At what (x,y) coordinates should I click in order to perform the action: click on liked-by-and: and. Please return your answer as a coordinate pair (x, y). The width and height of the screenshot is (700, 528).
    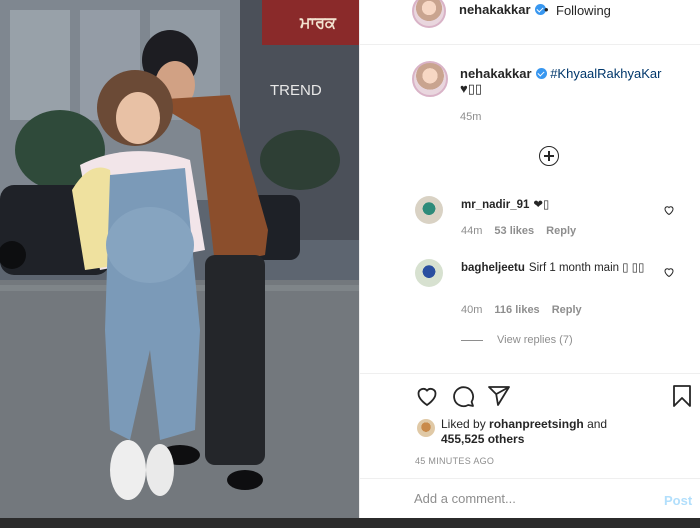
    Looking at the image, I should click on (597, 424).